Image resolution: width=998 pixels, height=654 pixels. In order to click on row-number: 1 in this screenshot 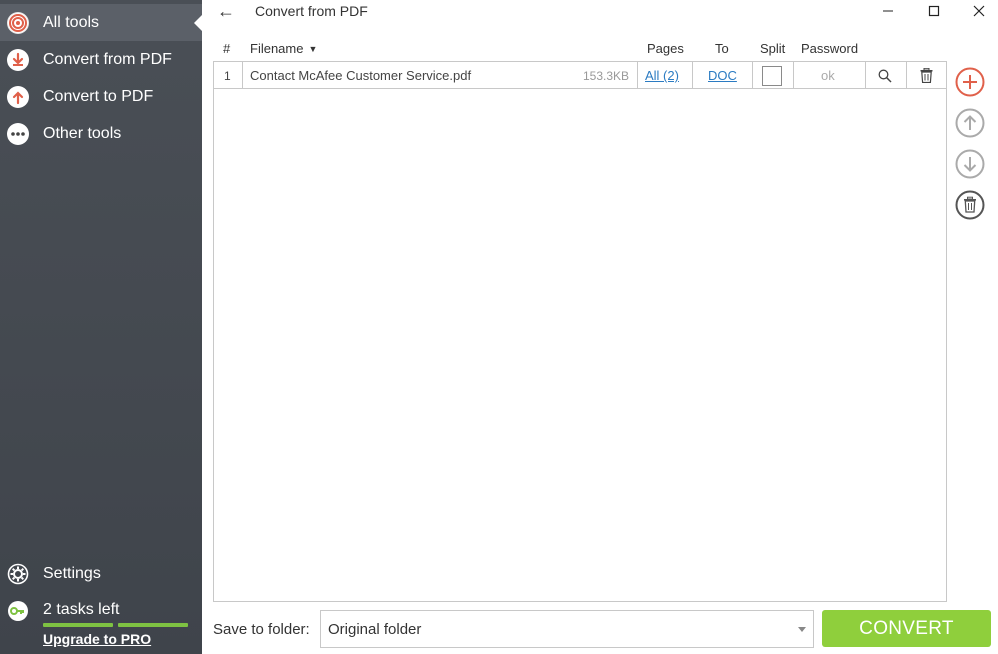, I will do `click(227, 75)`.